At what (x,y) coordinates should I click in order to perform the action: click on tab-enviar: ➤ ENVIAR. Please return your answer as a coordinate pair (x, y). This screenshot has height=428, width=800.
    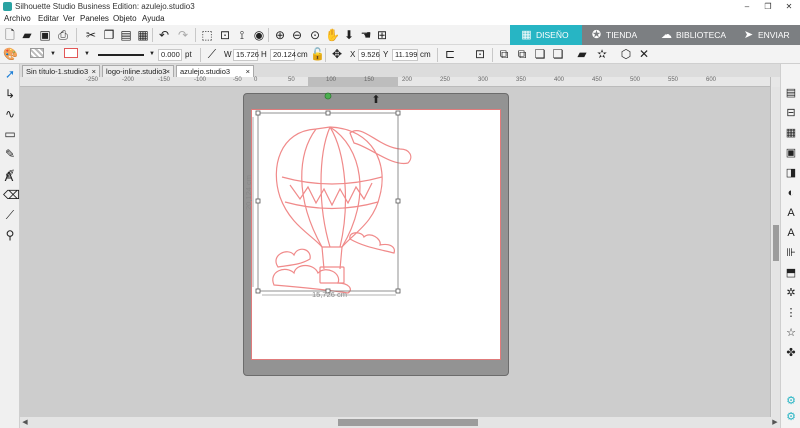
    Looking at the image, I should click on (771, 35).